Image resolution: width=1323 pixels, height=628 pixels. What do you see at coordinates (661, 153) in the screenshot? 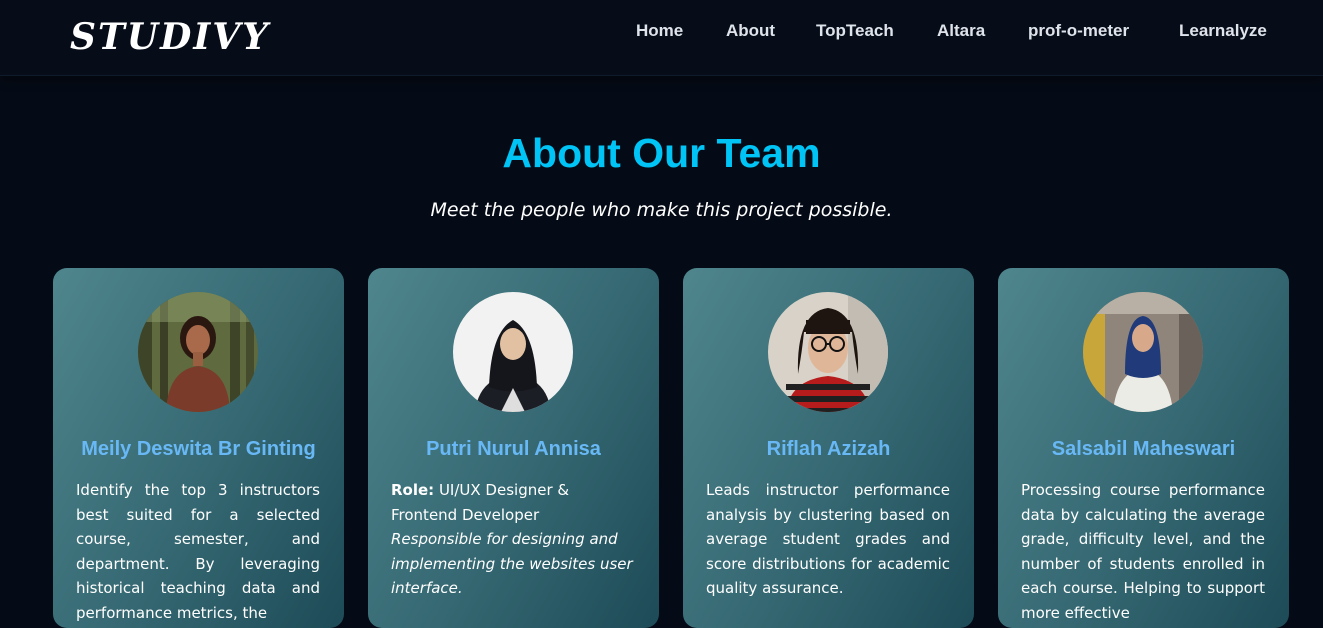
I see `page-title: About Our Team` at bounding box center [661, 153].